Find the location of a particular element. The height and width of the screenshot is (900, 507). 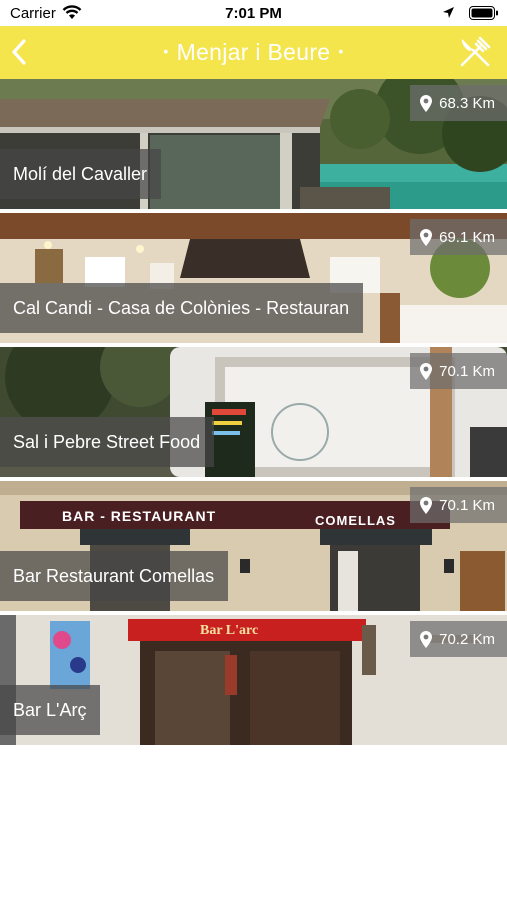

restaurant-row-bar-larc: Bar L'arc 70.2 Km Bar L'Arç is located at coordinates (253, 680).